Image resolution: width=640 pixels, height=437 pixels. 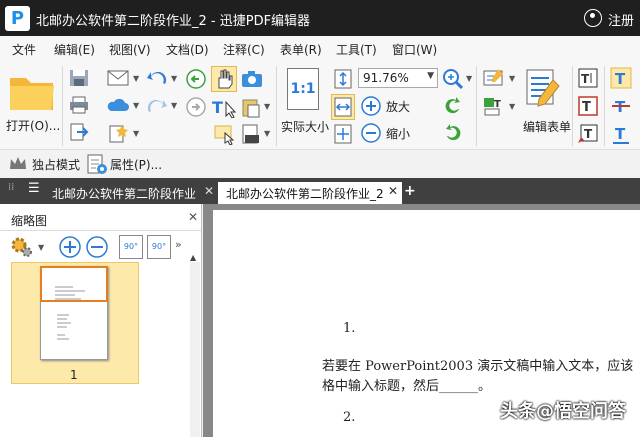 I want to click on menu-document: 文档(D), so click(x=187, y=49).